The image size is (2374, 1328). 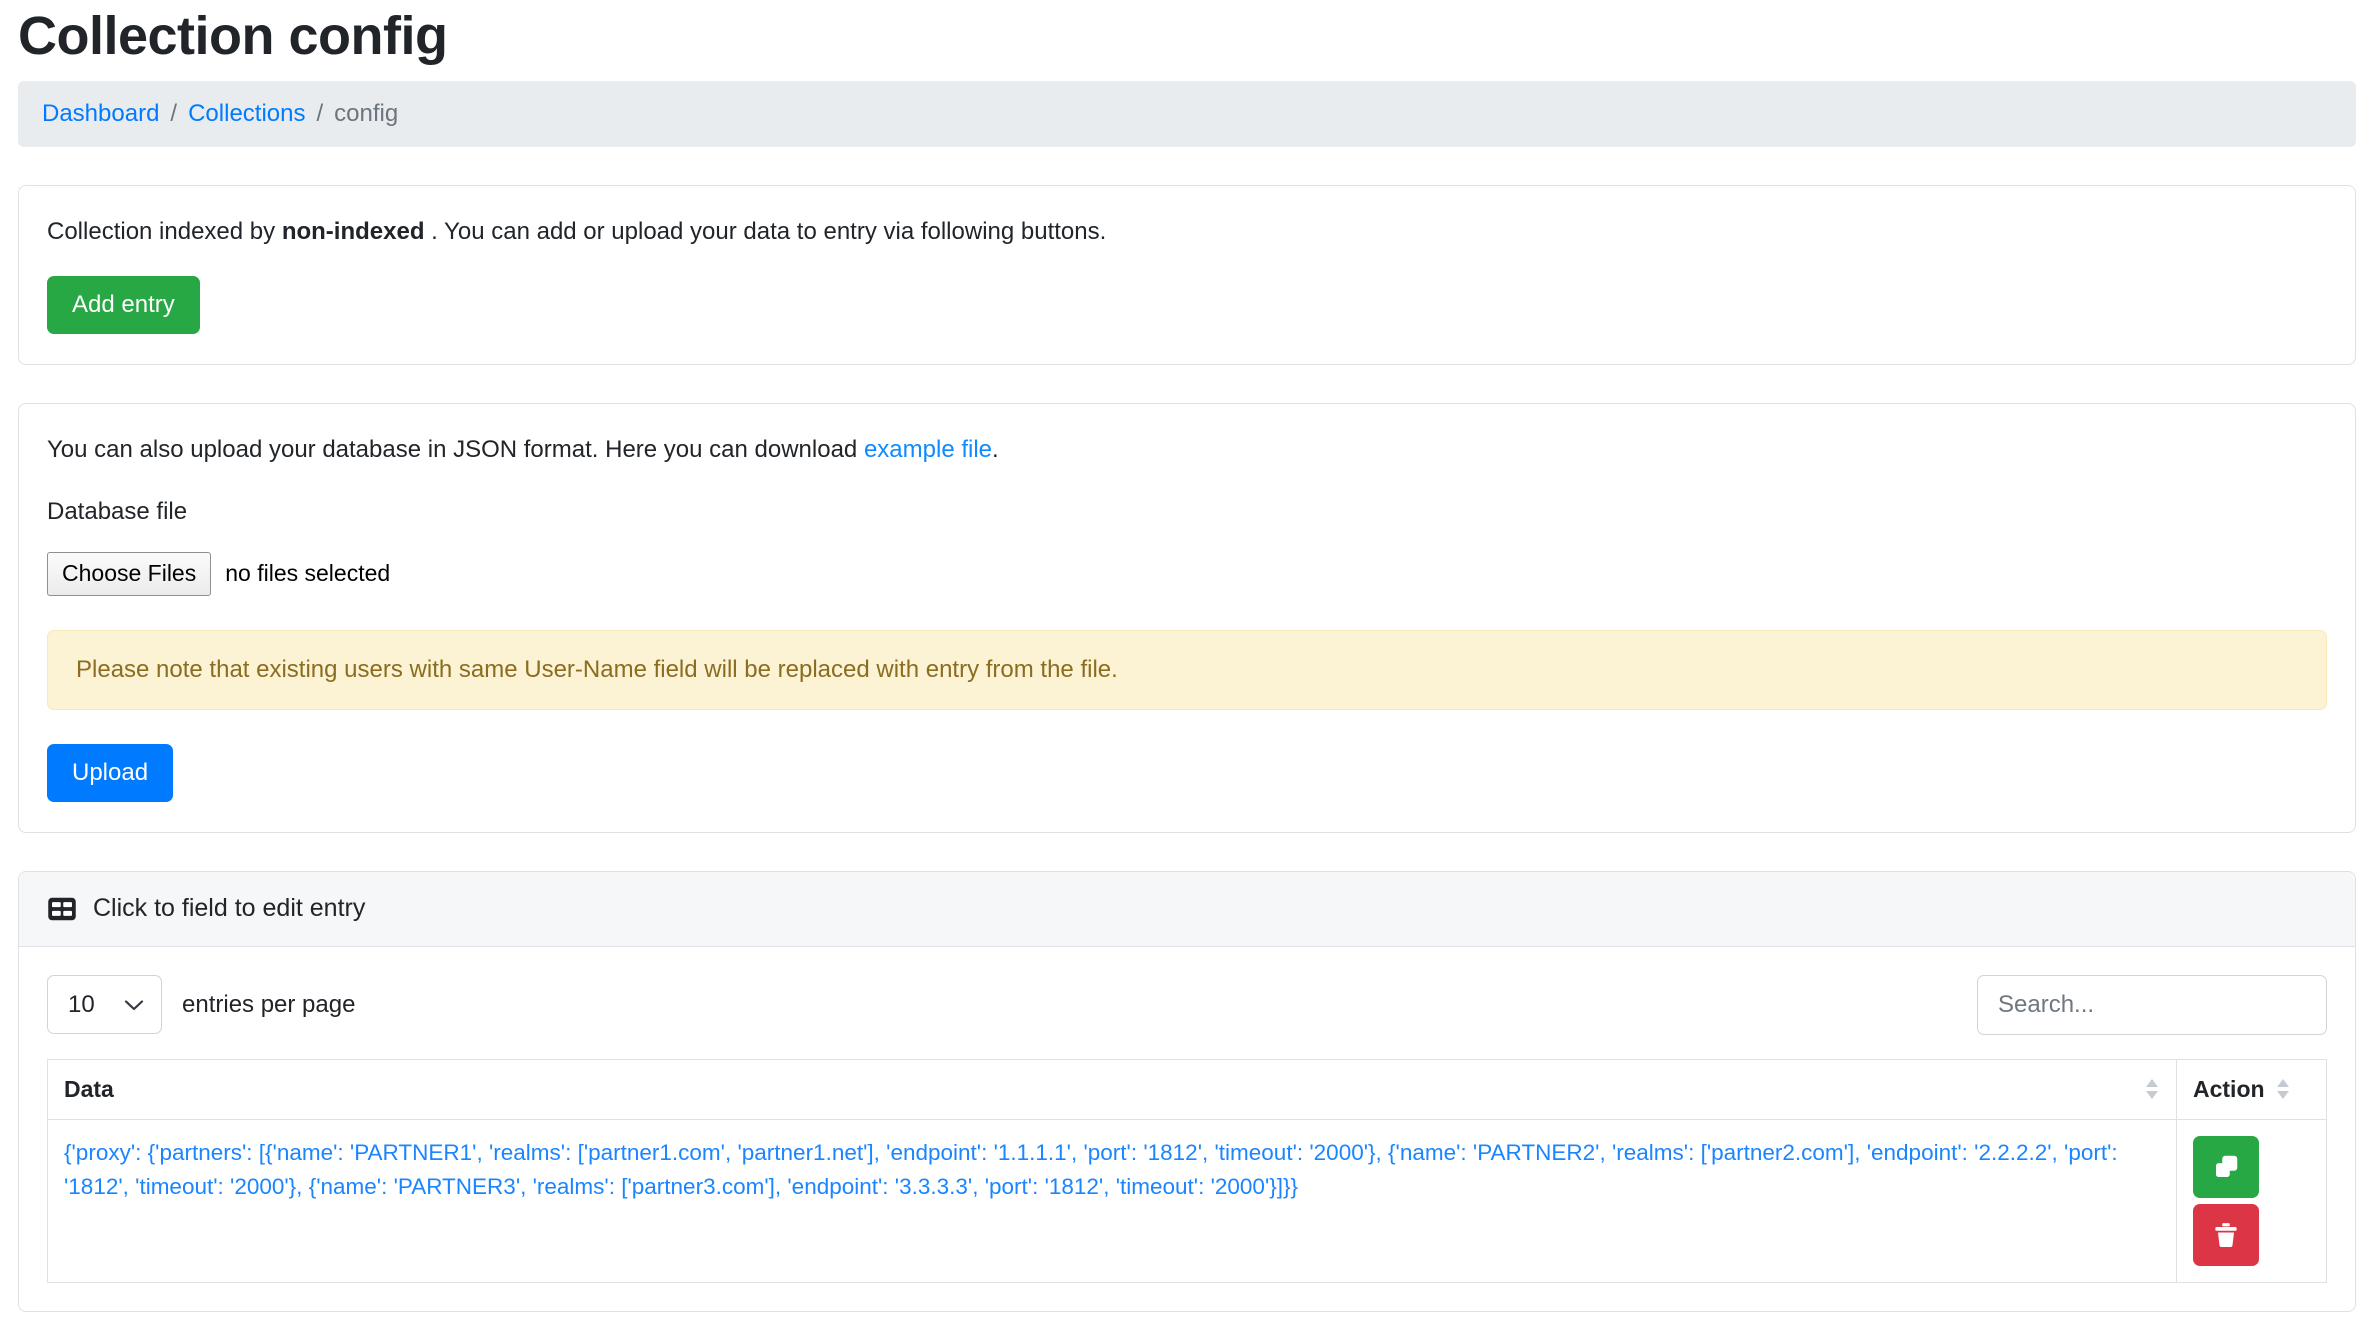 What do you see at coordinates (1187, 1003) in the screenshot?
I see `entries-table-toolbar: 10 25 50 100 entries per page` at bounding box center [1187, 1003].